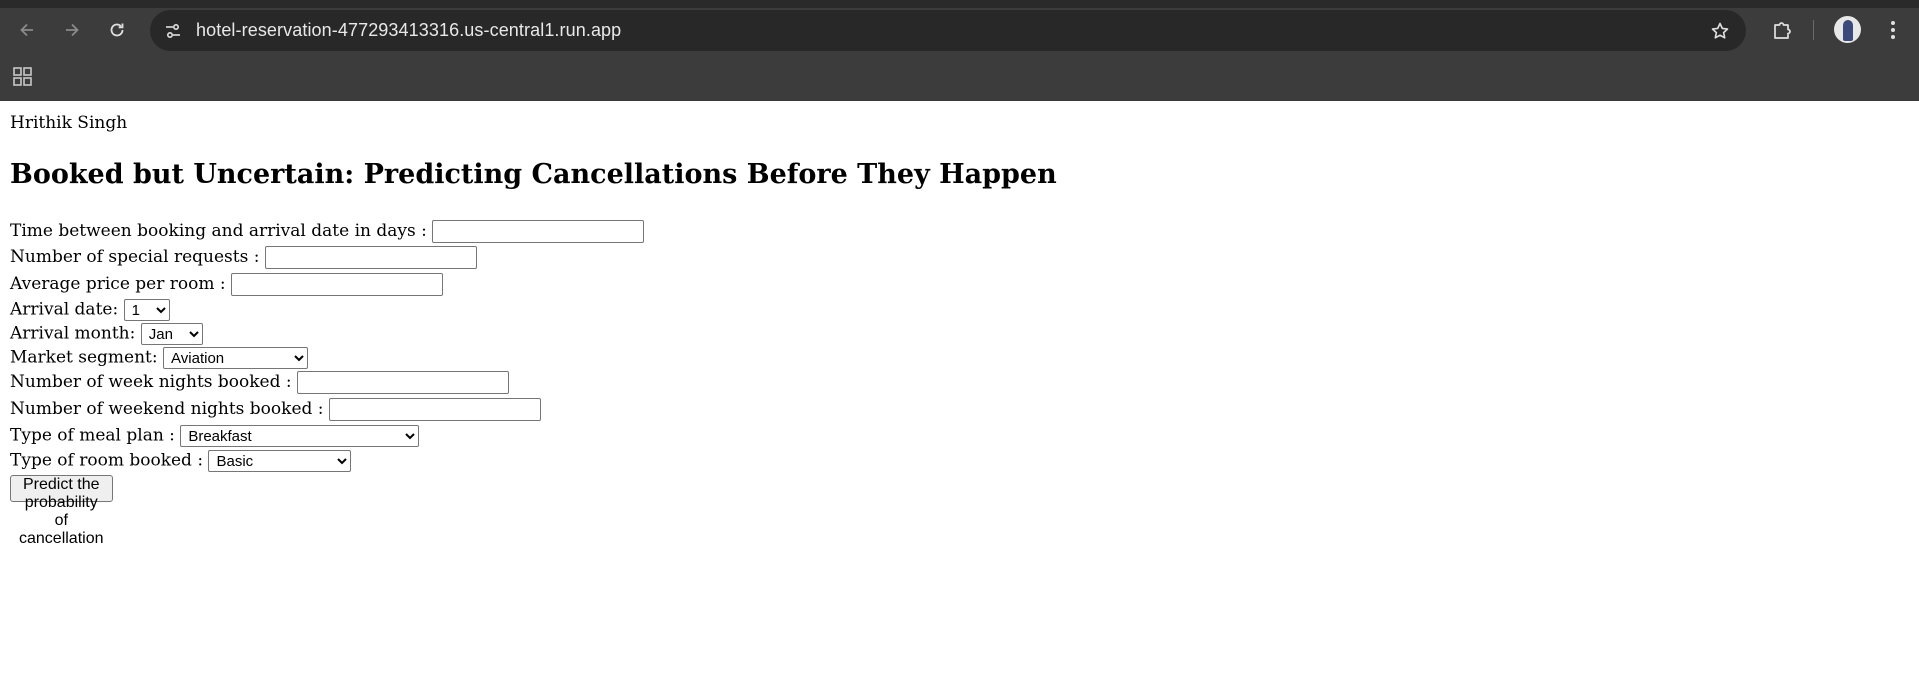 This screenshot has width=1919, height=690. I want to click on arrival-date-row: Arrival date: 1, so click(90, 310).